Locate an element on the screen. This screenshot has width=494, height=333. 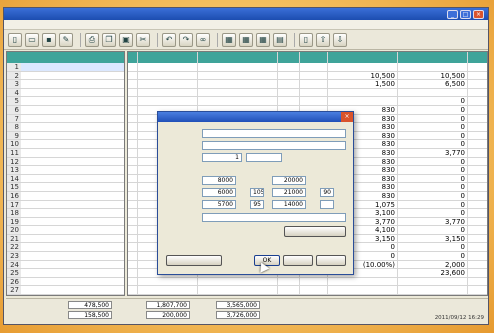
open-icon: ▭ is located at coordinates (32, 39).